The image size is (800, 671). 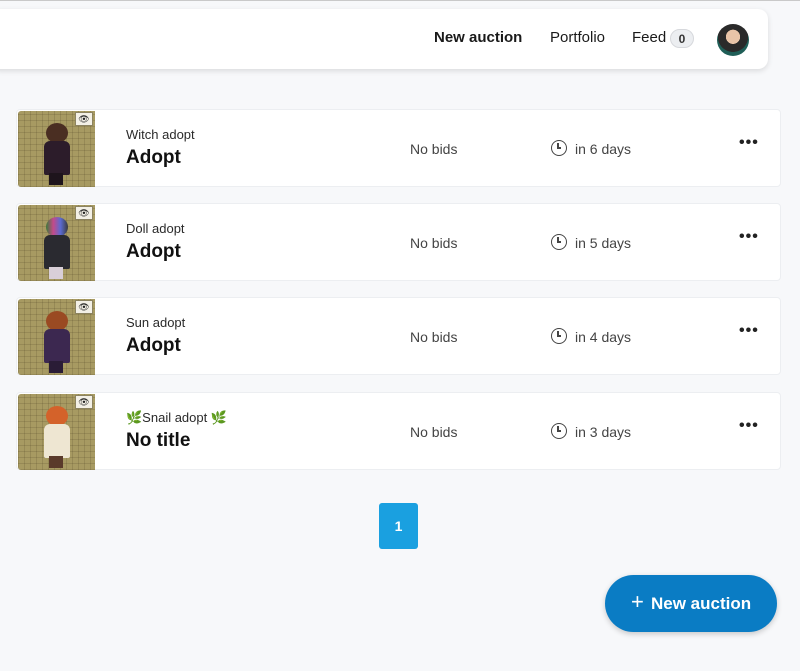 I want to click on listing-row: 👁 Doll adopt Adopt No bids in 5 days •••, so click(x=398, y=242).